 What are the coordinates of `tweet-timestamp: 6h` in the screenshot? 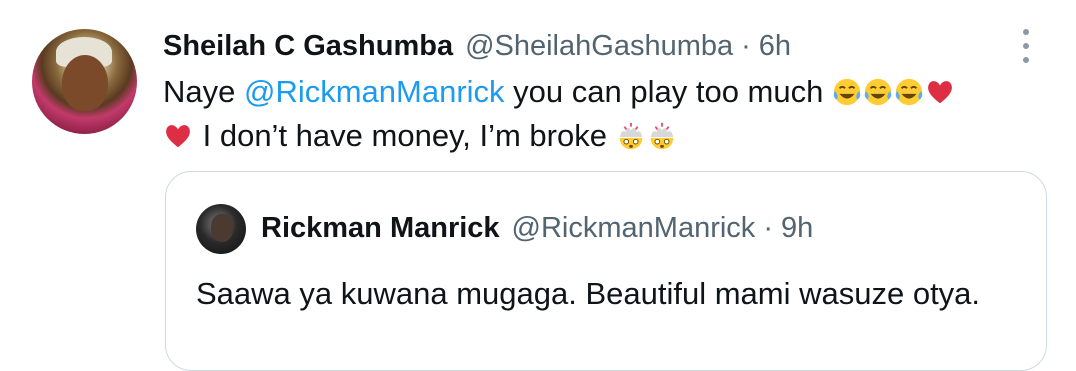 It's located at (775, 46).